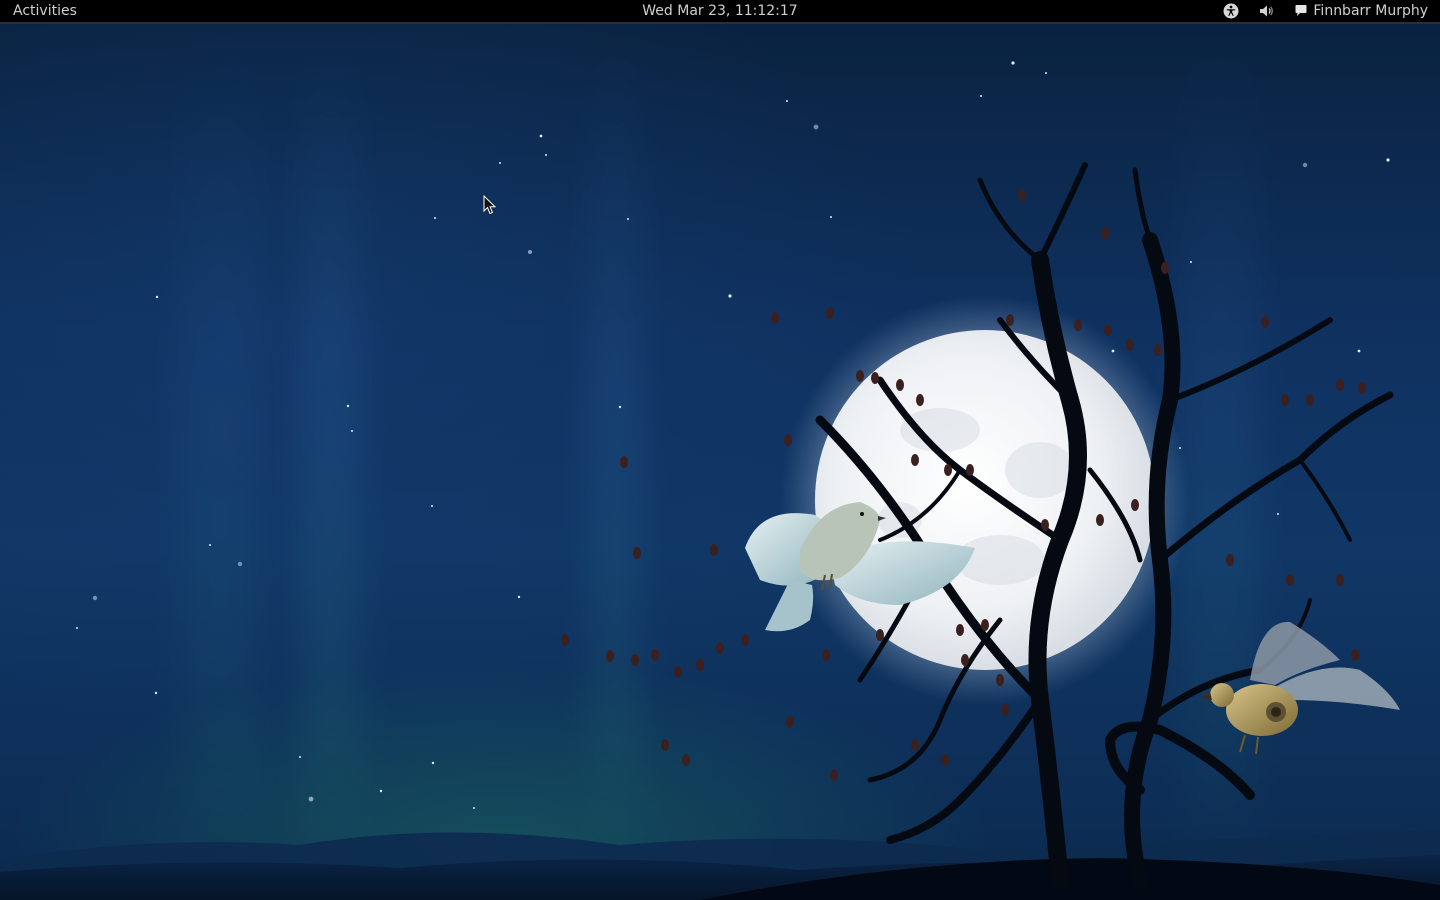 The width and height of the screenshot is (1440, 900). I want to click on chat-bubble-icon, so click(1301, 10).